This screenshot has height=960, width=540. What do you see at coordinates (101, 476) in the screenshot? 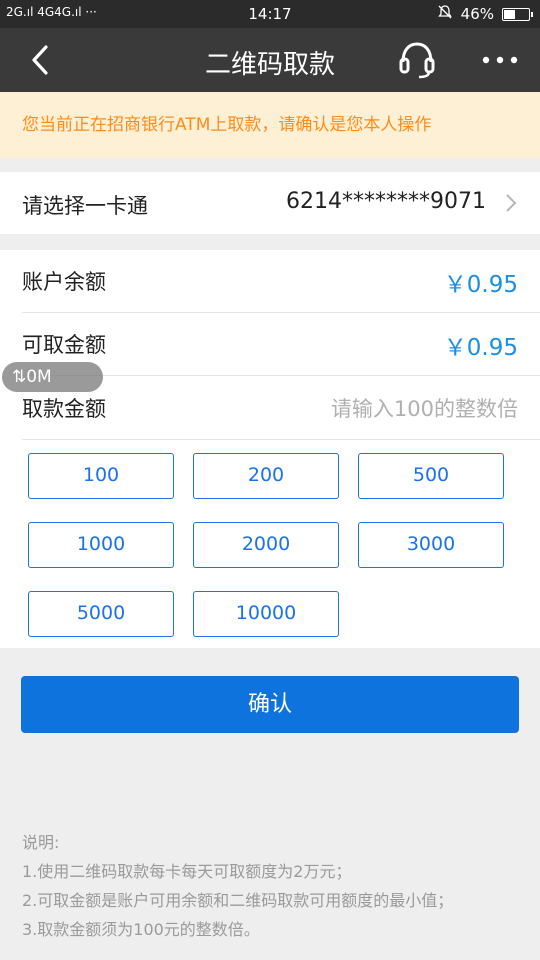
I see `amount-chip-100: 100` at bounding box center [101, 476].